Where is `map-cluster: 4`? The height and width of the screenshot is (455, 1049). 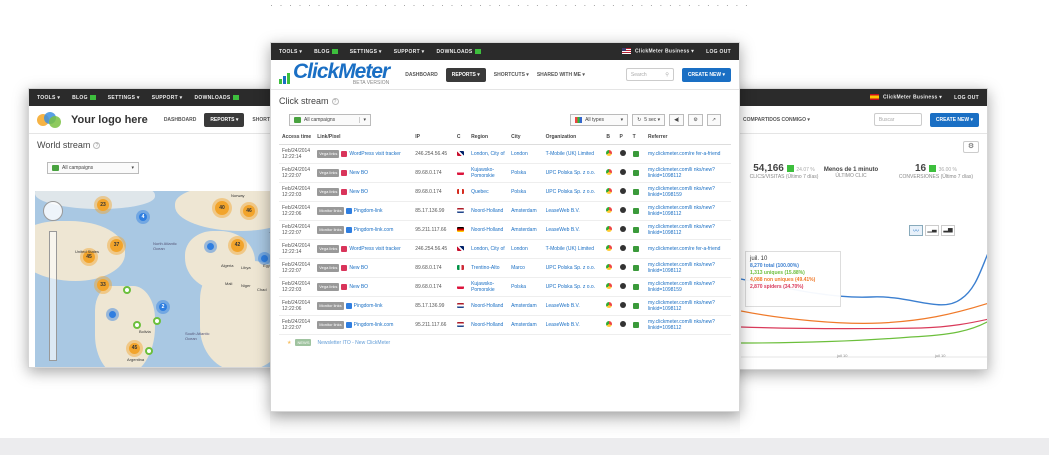 map-cluster: 4 is located at coordinates (143, 217).